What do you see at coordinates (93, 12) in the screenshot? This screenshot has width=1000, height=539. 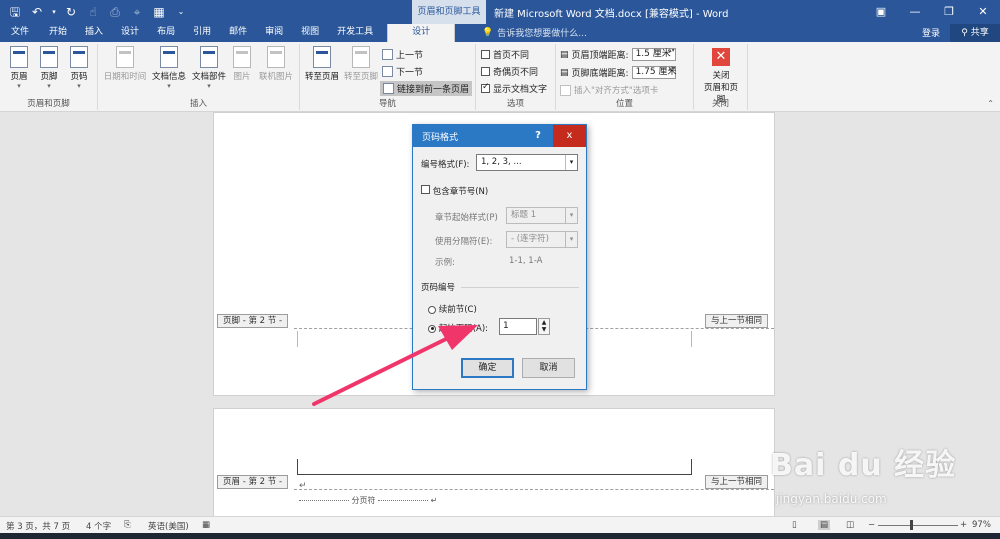 I see `touch-mode-icon: ☝` at bounding box center [93, 12].